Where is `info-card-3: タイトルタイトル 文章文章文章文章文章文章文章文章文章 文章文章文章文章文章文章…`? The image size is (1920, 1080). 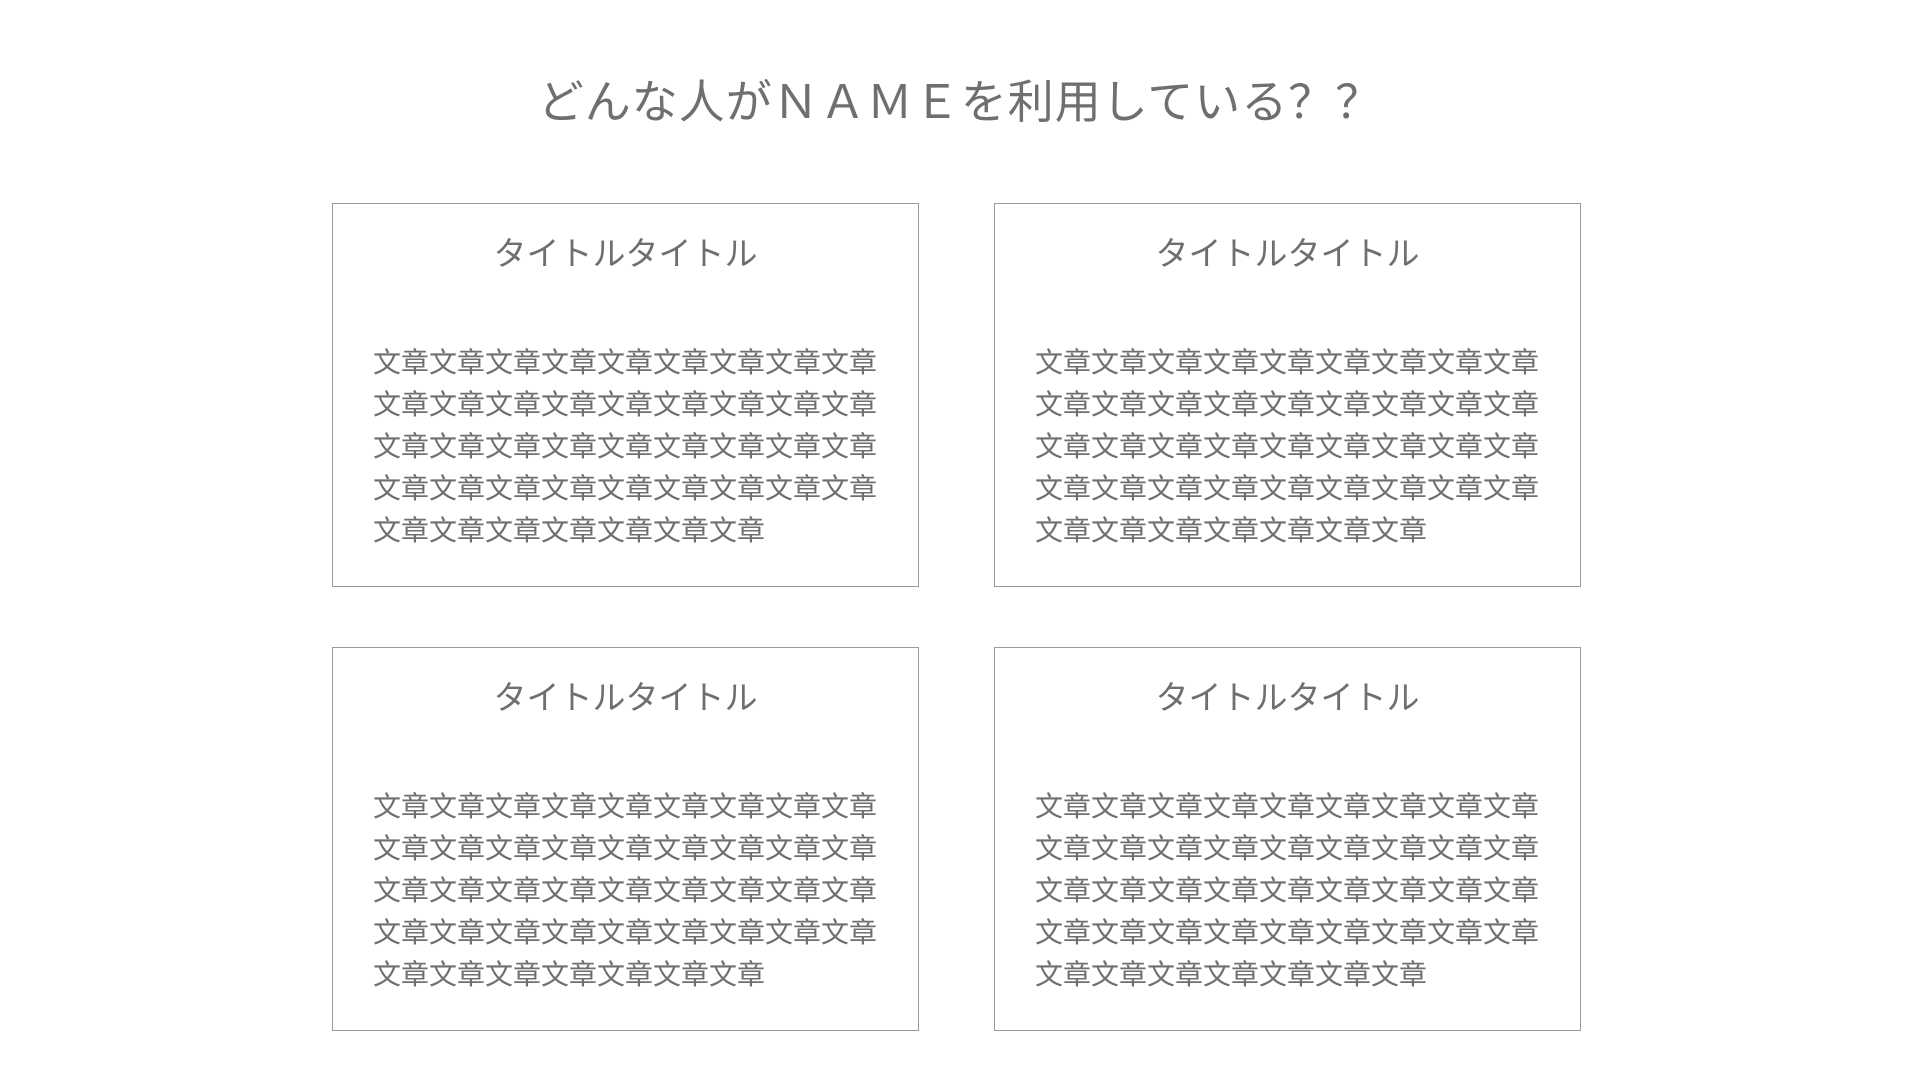
info-card-3: タイトルタイトル 文章文章文章文章文章文章文章文章文章 文章文章文章文章文章文章… is located at coordinates (625, 839).